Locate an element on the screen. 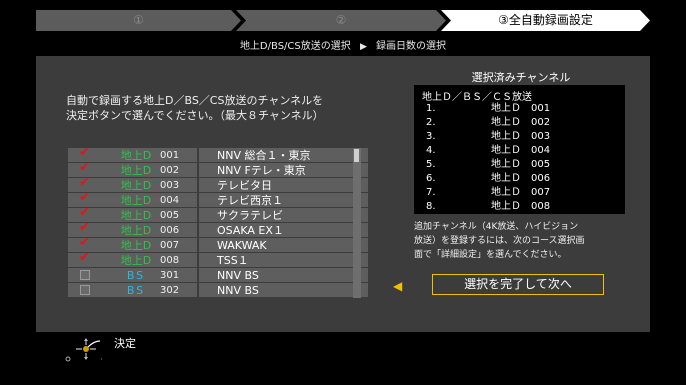 The width and height of the screenshot is (686, 385). selected-index: 7. is located at coordinates (431, 192).